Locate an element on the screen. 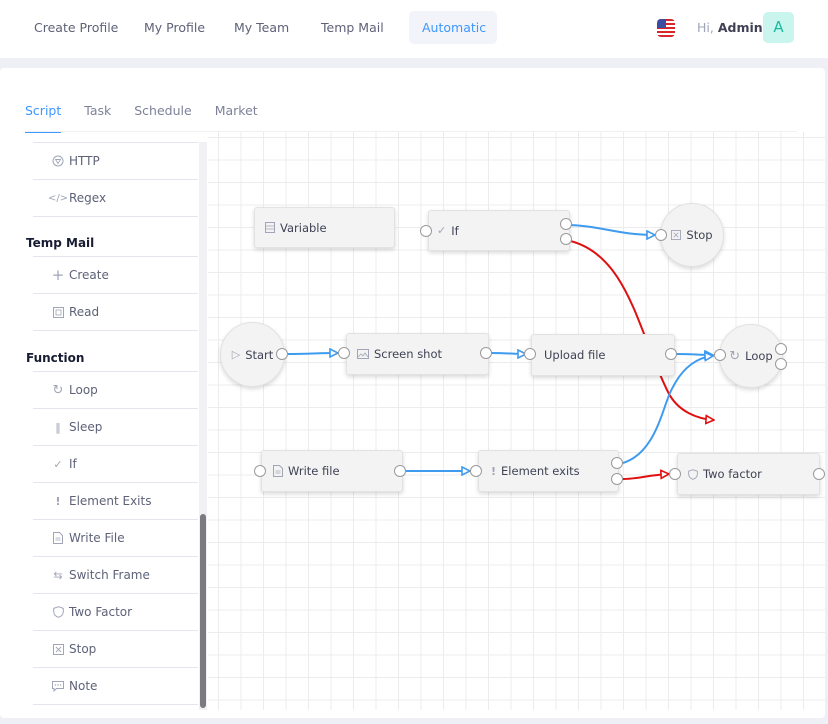 The image size is (828, 724). flag-canton is located at coordinates (661, 23).